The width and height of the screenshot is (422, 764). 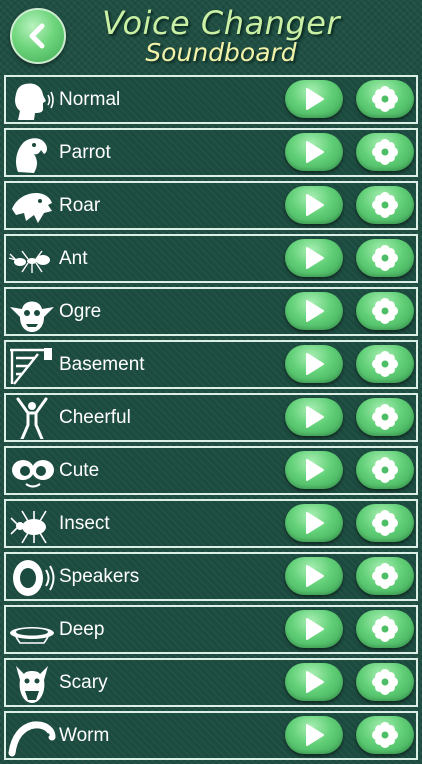 I want to click on effect-row-cheerful: Cheerful, so click(x=211, y=417).